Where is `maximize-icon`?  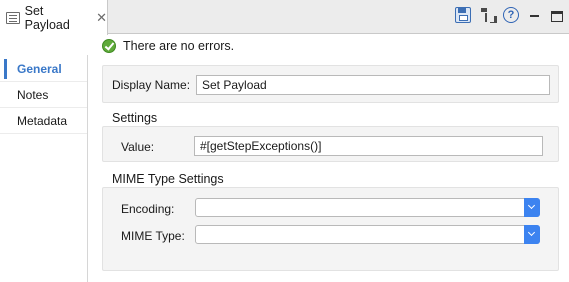 maximize-icon is located at coordinates (557, 16).